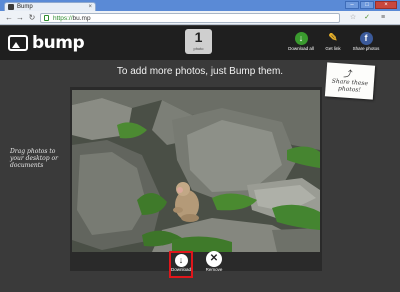  Describe the element at coordinates (383, 18) in the screenshot. I see `menu-icon: ≡` at that location.